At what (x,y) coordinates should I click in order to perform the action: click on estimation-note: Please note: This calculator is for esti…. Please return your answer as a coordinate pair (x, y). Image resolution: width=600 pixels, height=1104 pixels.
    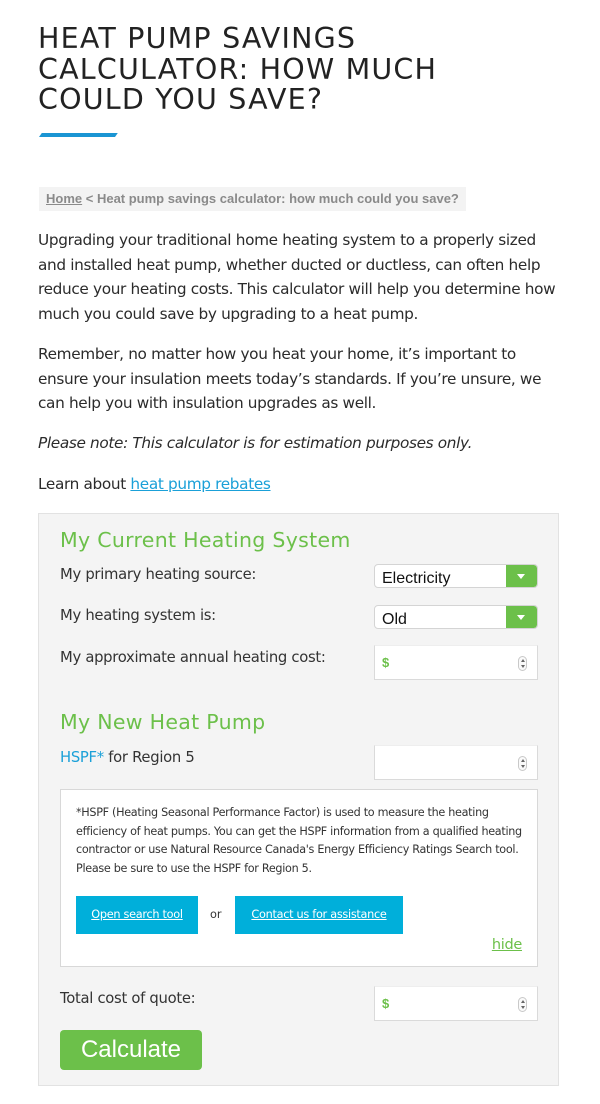
    Looking at the image, I should click on (255, 443).